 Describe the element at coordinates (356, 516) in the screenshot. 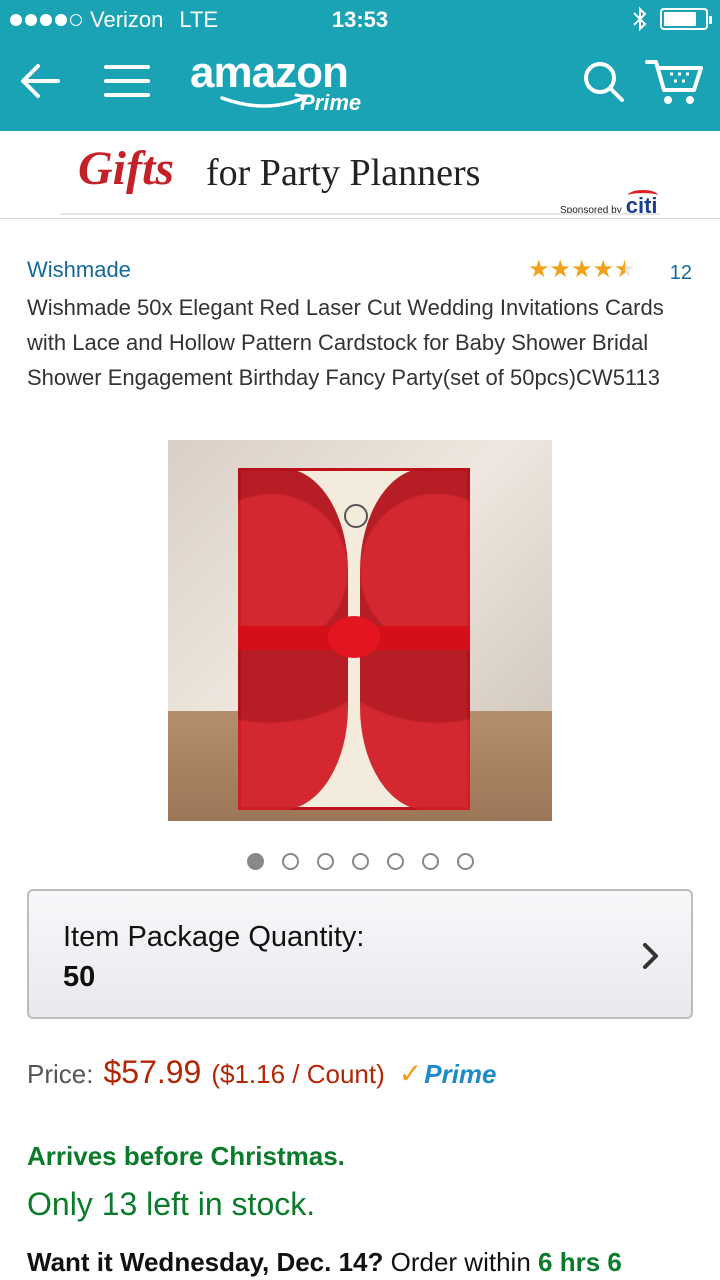

I see `image-monogram` at that location.